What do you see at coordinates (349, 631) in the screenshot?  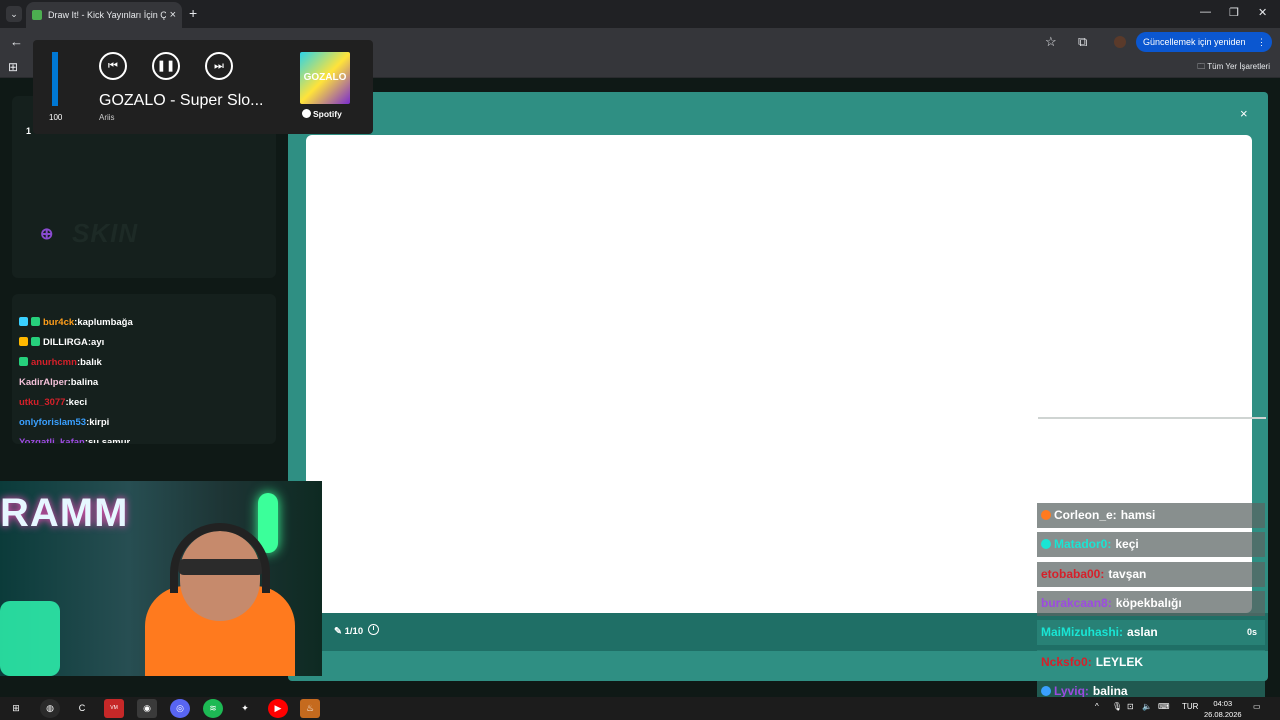 I see `round-counter: ✎ 1/10` at bounding box center [349, 631].